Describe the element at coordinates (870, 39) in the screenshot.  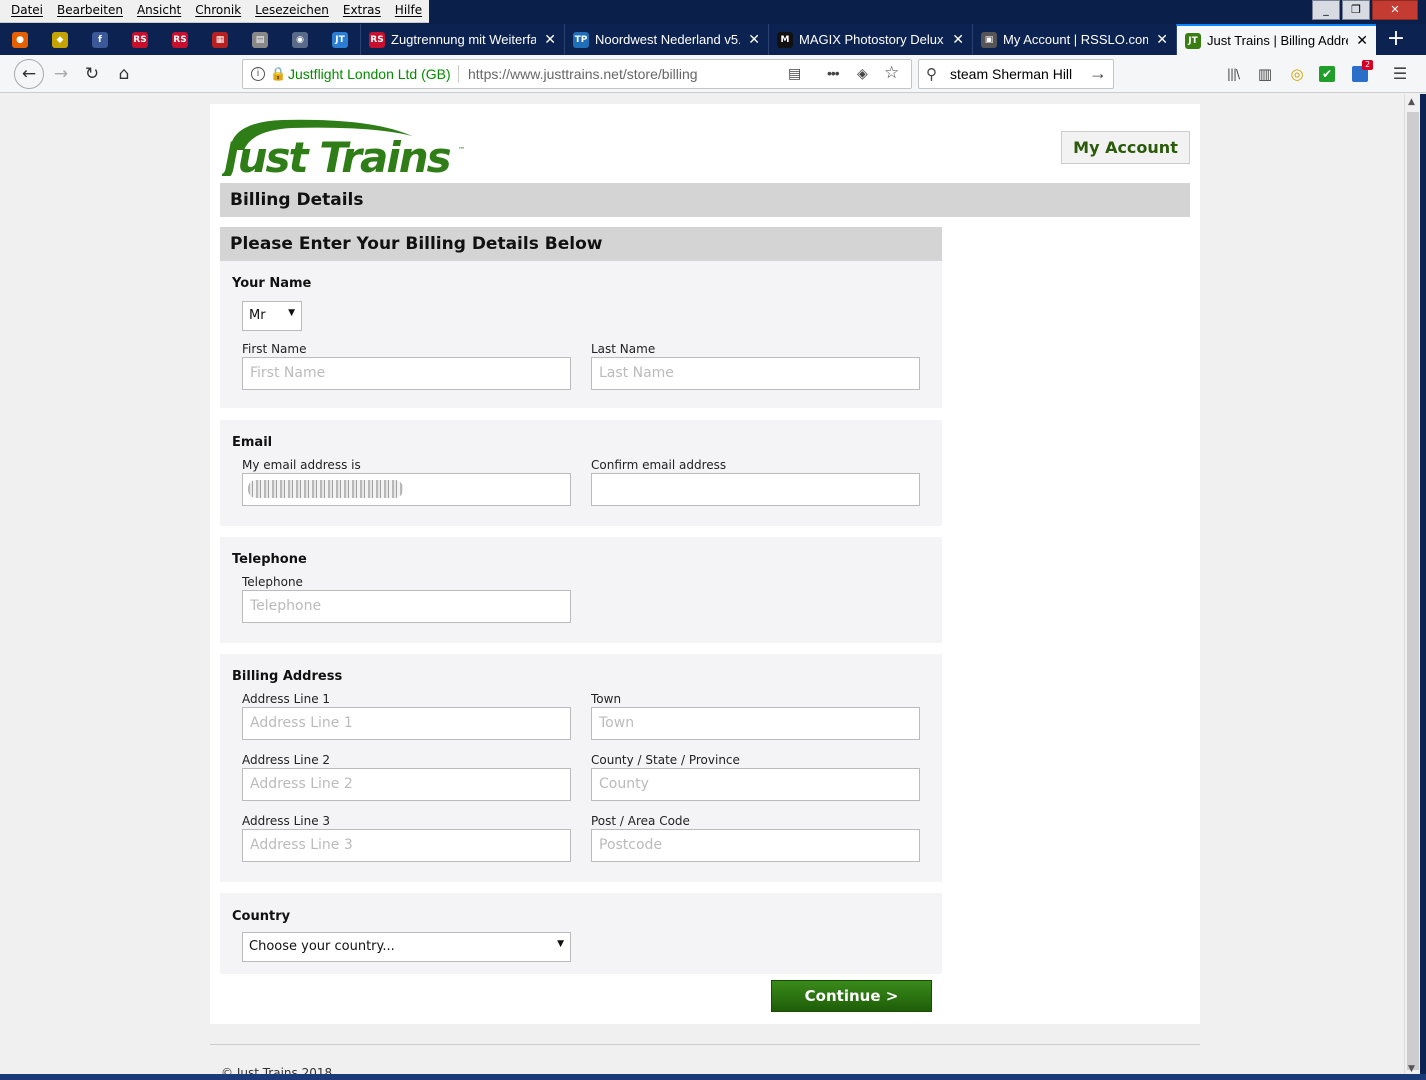
I see `tab-magix: M MAGIX Photostory Deluxe - ✕` at that location.